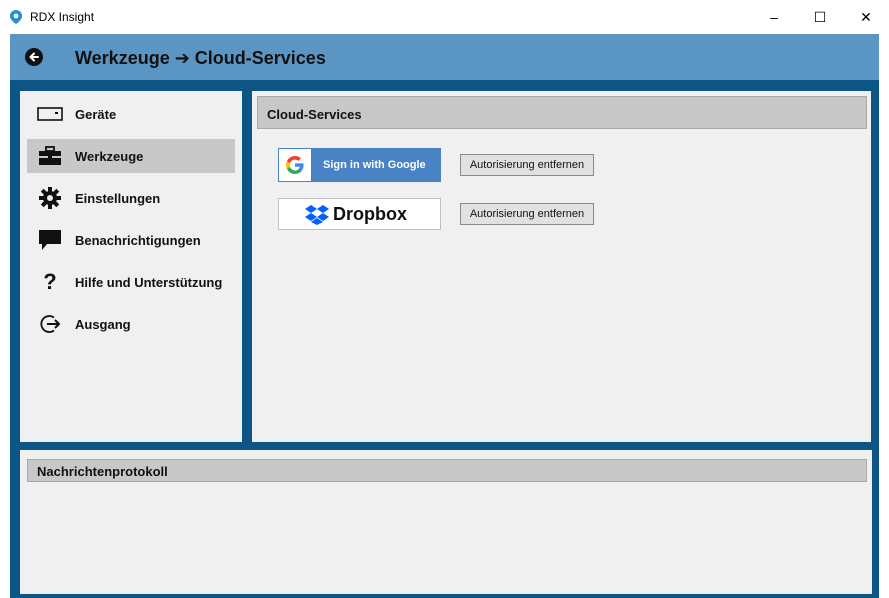  Describe the element at coordinates (374, 165) in the screenshot. I see `google-sign-in-label: Sign in with Google` at that location.